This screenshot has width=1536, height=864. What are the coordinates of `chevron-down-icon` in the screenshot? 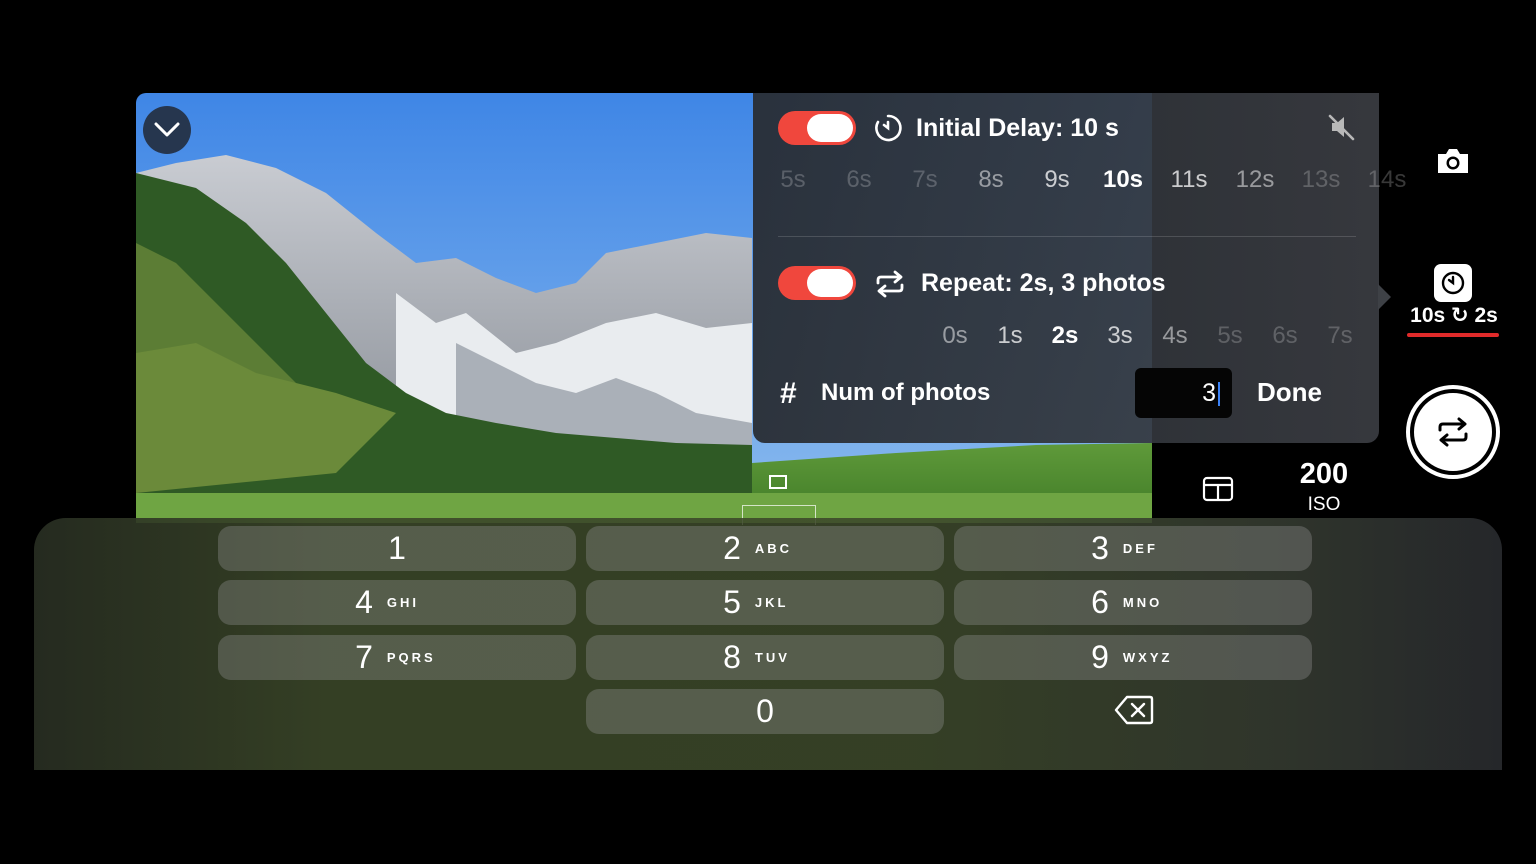 It's located at (167, 129).